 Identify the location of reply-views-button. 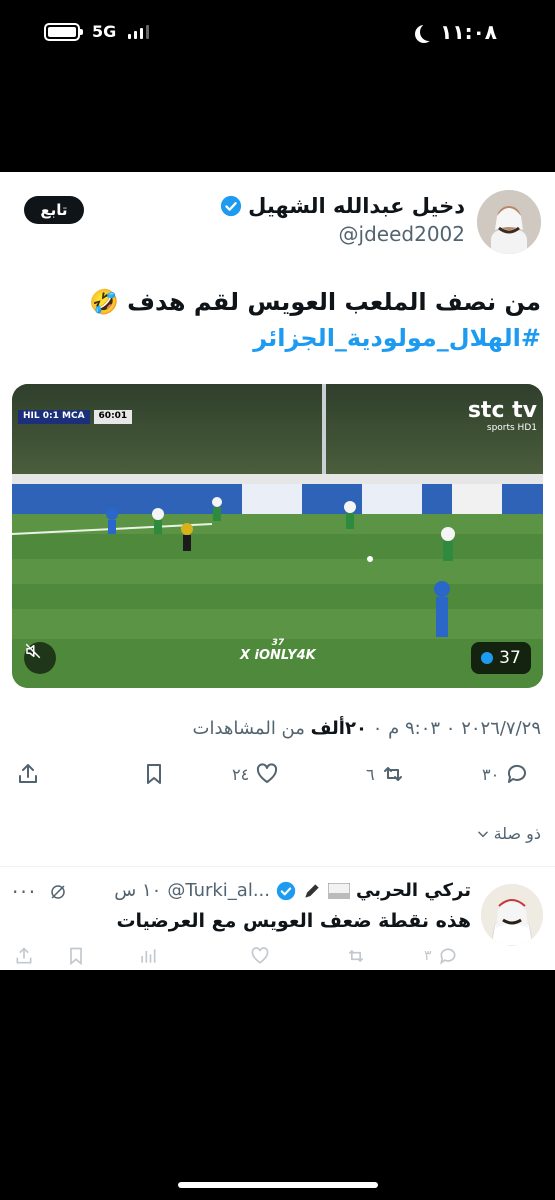
(148, 956).